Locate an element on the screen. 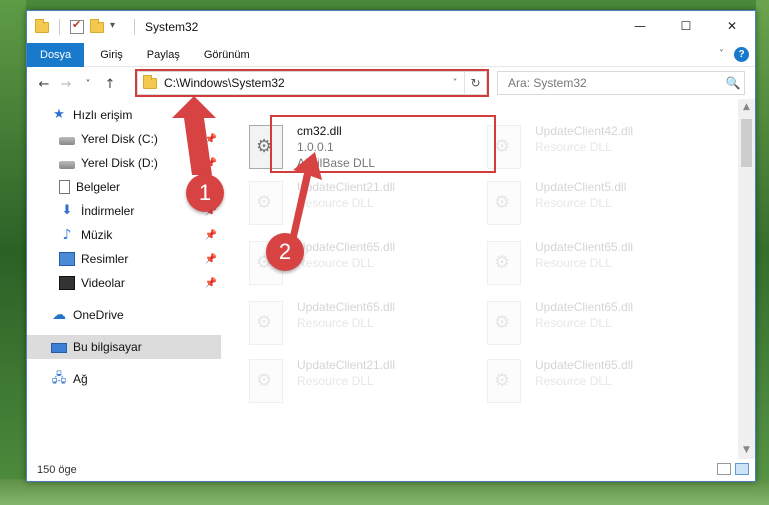 This screenshot has height=505, width=769. search-input: Ara: System32 is located at coordinates (615, 83).